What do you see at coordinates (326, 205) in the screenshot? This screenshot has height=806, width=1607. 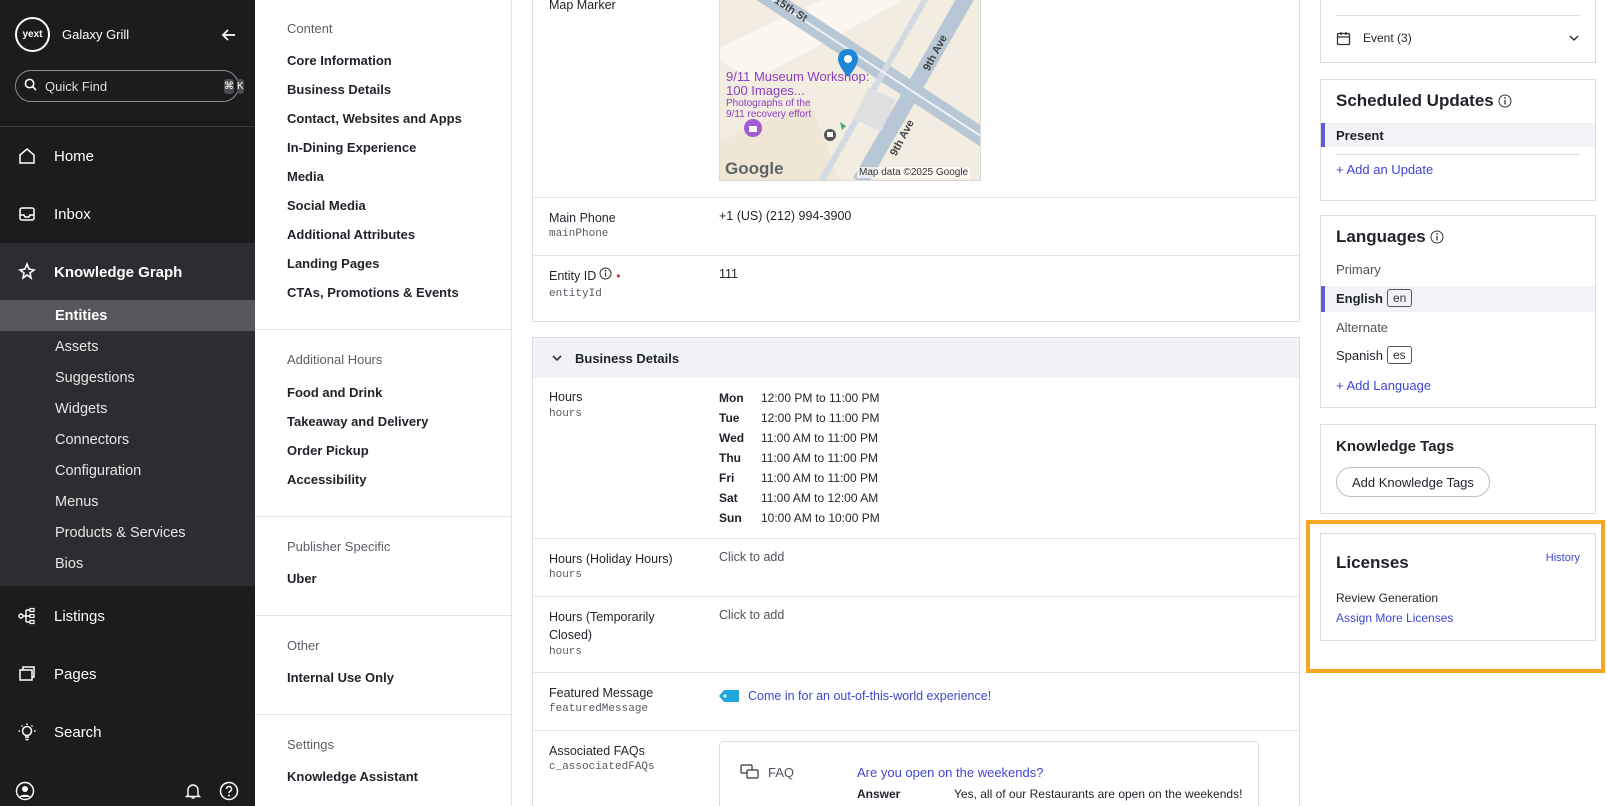 I see `section-link: Social Media` at bounding box center [326, 205].